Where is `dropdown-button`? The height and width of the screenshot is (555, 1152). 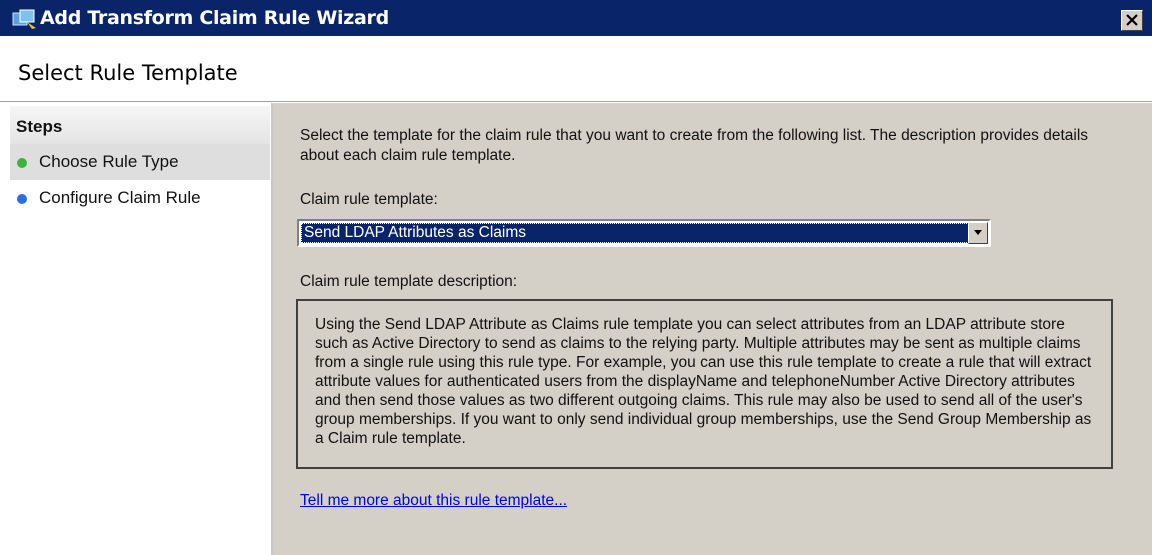
dropdown-button is located at coordinates (978, 233).